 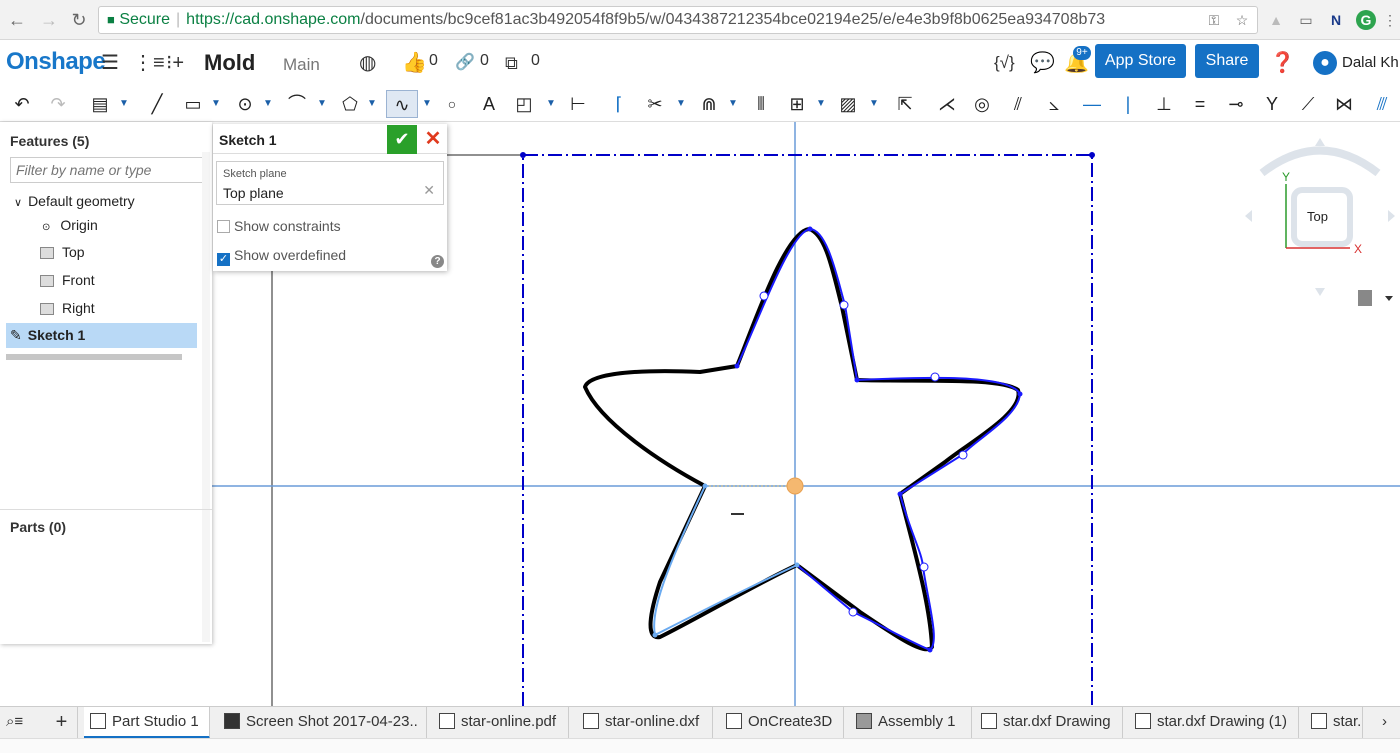 What do you see at coordinates (619, 104) in the screenshot?
I see `fillet-icon: ⌈` at bounding box center [619, 104].